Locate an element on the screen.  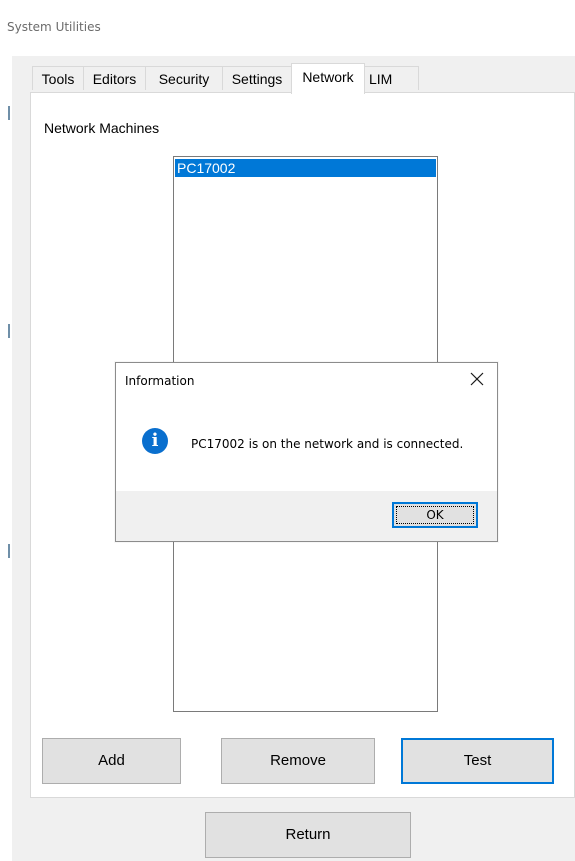
info-icon: i is located at coordinates (155, 441).